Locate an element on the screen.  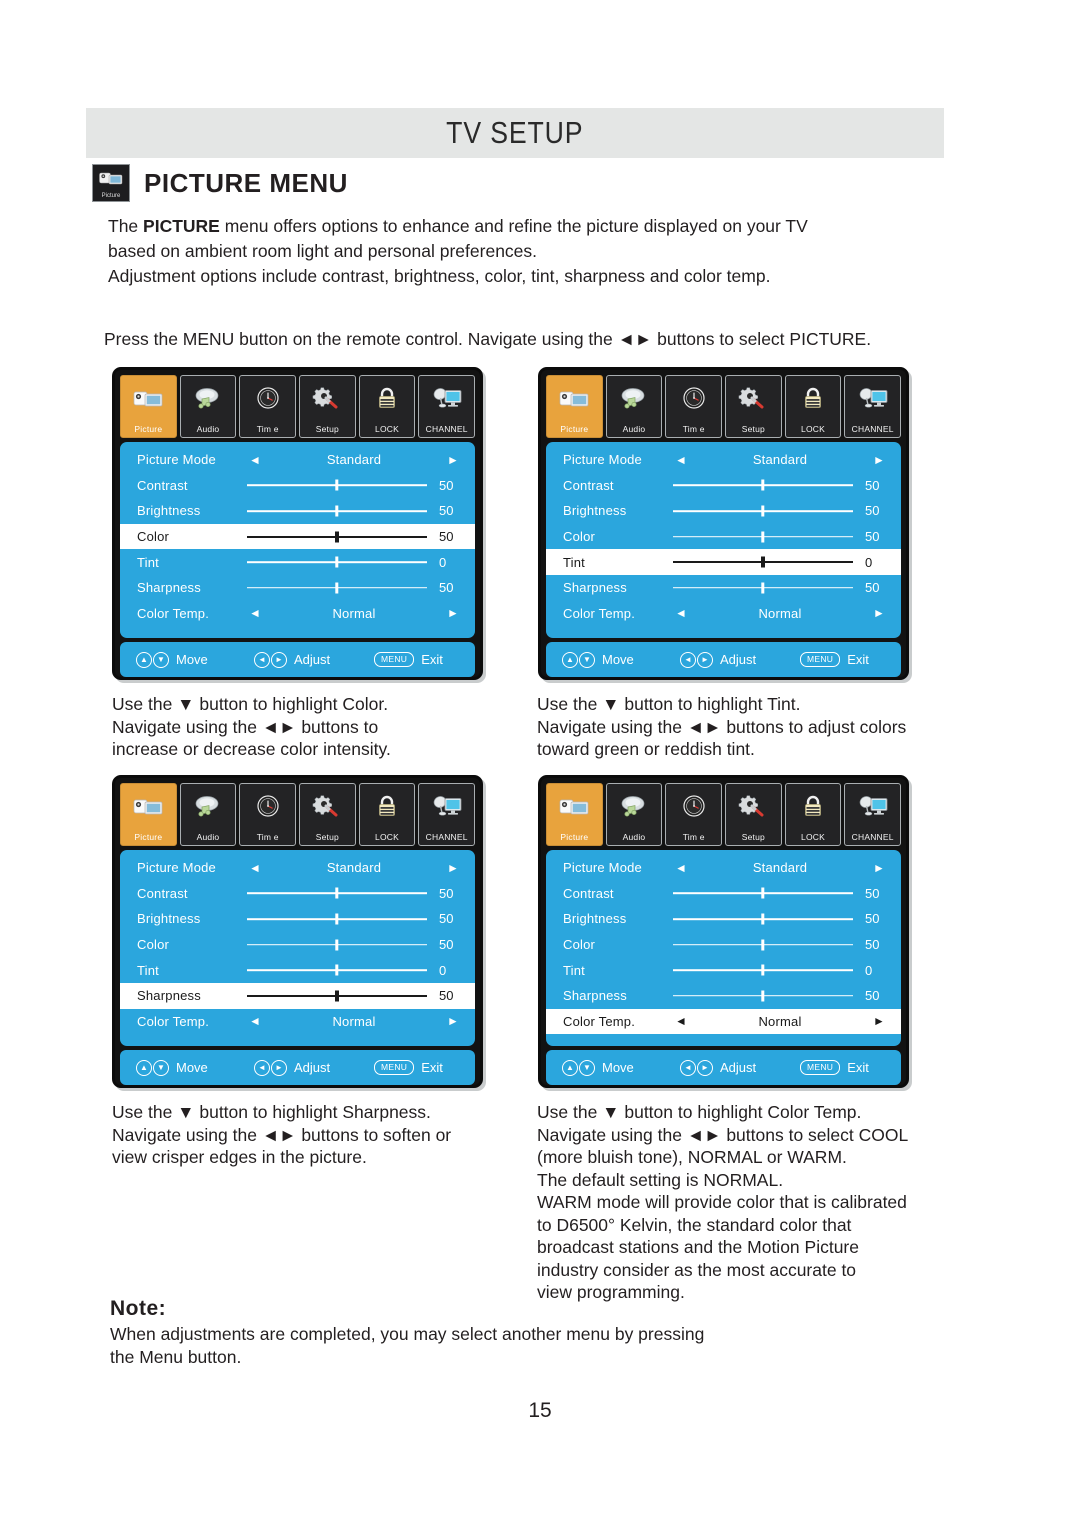
tab-lock: LOCK is located at coordinates (813, 406).